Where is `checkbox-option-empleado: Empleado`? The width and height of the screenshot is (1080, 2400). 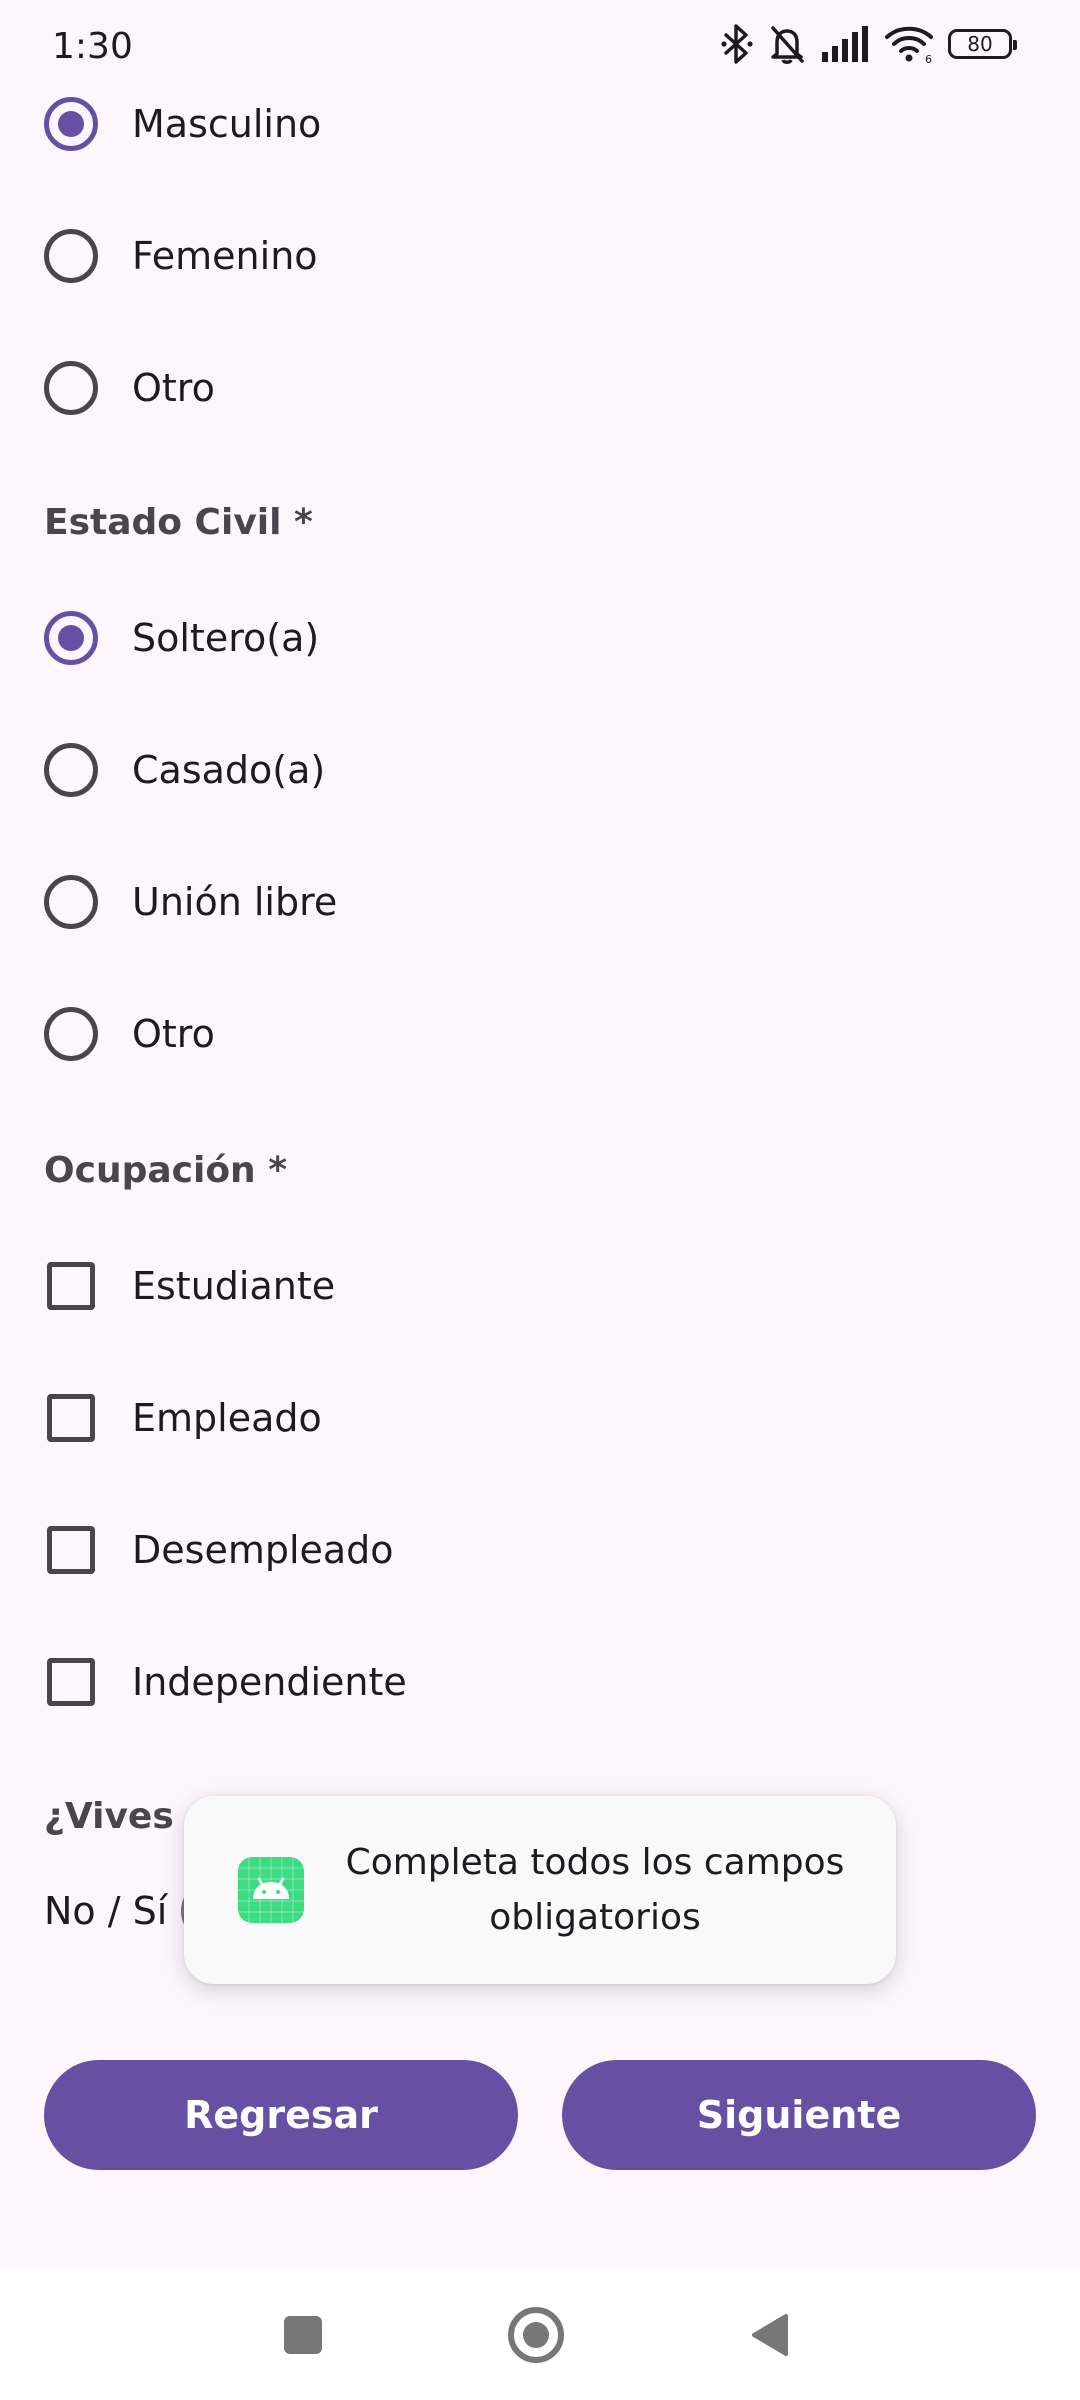 checkbox-option-empleado: Empleado is located at coordinates (183, 1418).